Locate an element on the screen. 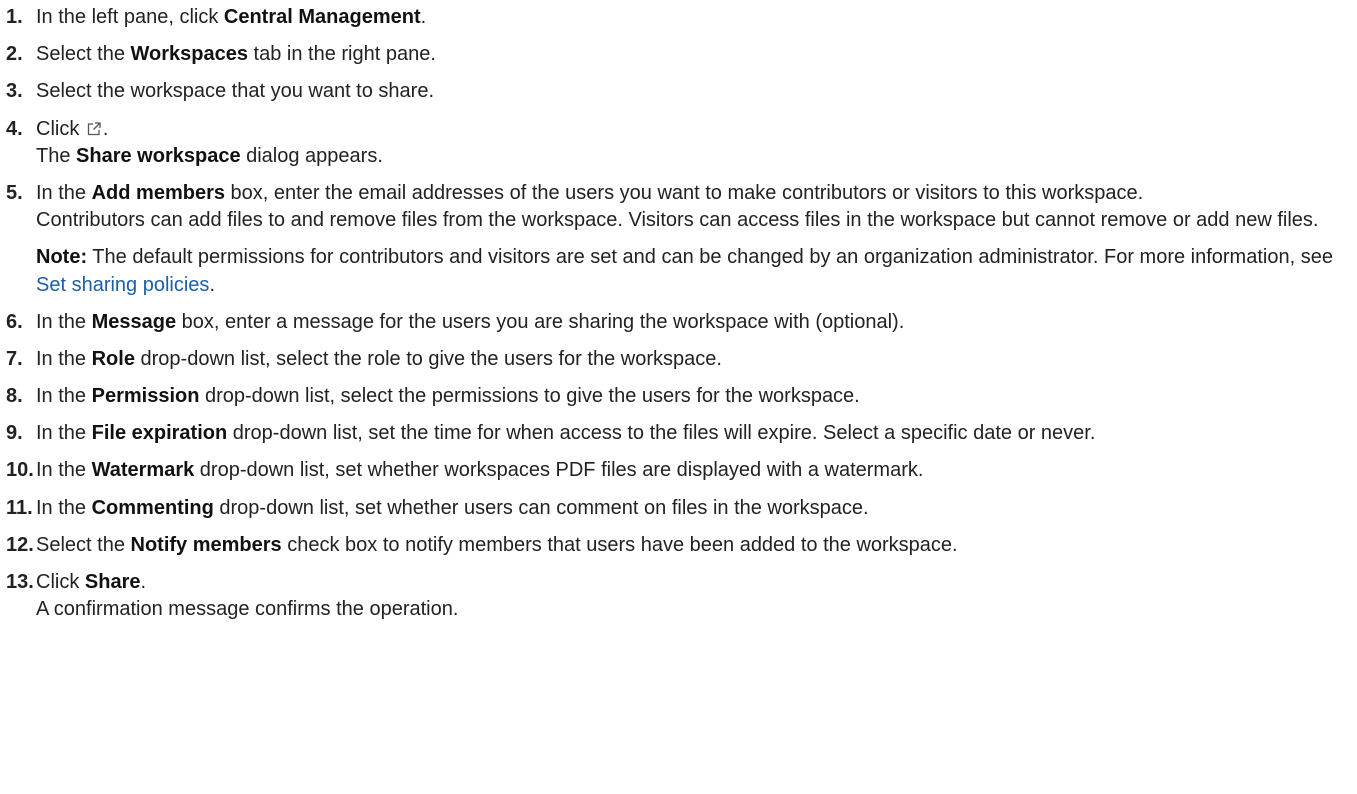 This screenshot has width=1357, height=794. ui-term: Permission is located at coordinates (145, 396).